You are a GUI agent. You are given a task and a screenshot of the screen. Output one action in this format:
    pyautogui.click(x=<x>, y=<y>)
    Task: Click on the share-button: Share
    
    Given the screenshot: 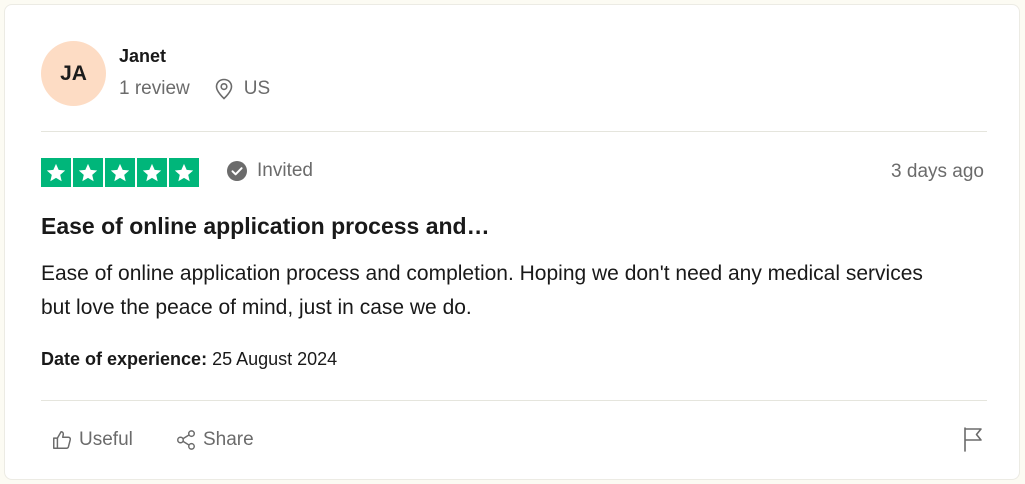 What is the action you would take?
    pyautogui.click(x=214, y=440)
    